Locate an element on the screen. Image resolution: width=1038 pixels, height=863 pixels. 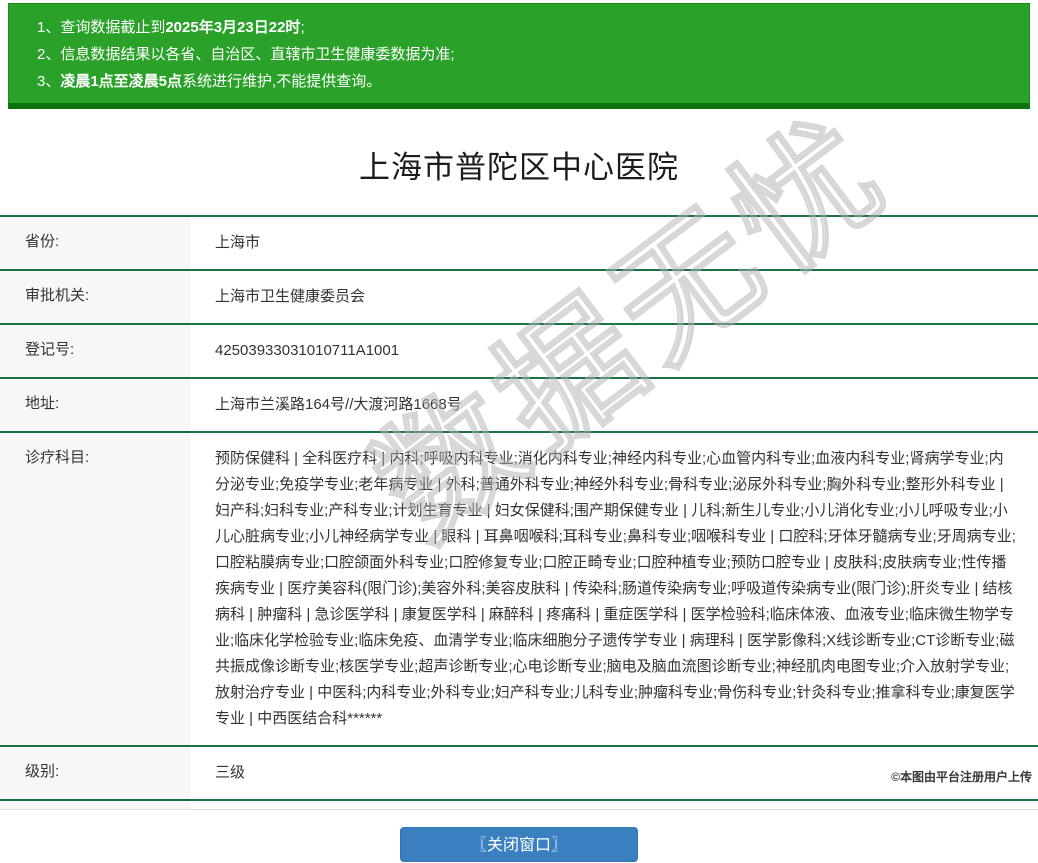
notice-line-1-suffix: ; is located at coordinates (302, 27).